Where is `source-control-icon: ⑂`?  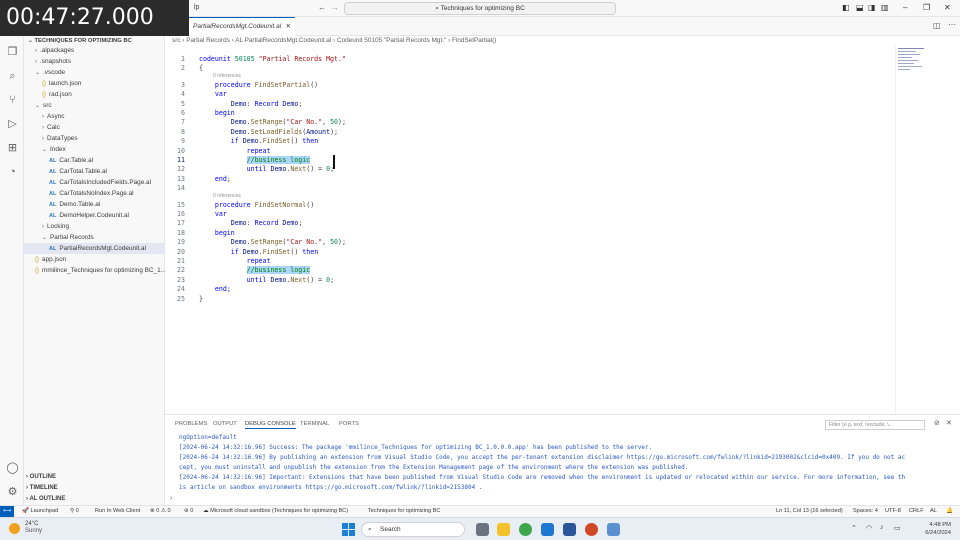 source-control-icon: ⑂ is located at coordinates (12, 100).